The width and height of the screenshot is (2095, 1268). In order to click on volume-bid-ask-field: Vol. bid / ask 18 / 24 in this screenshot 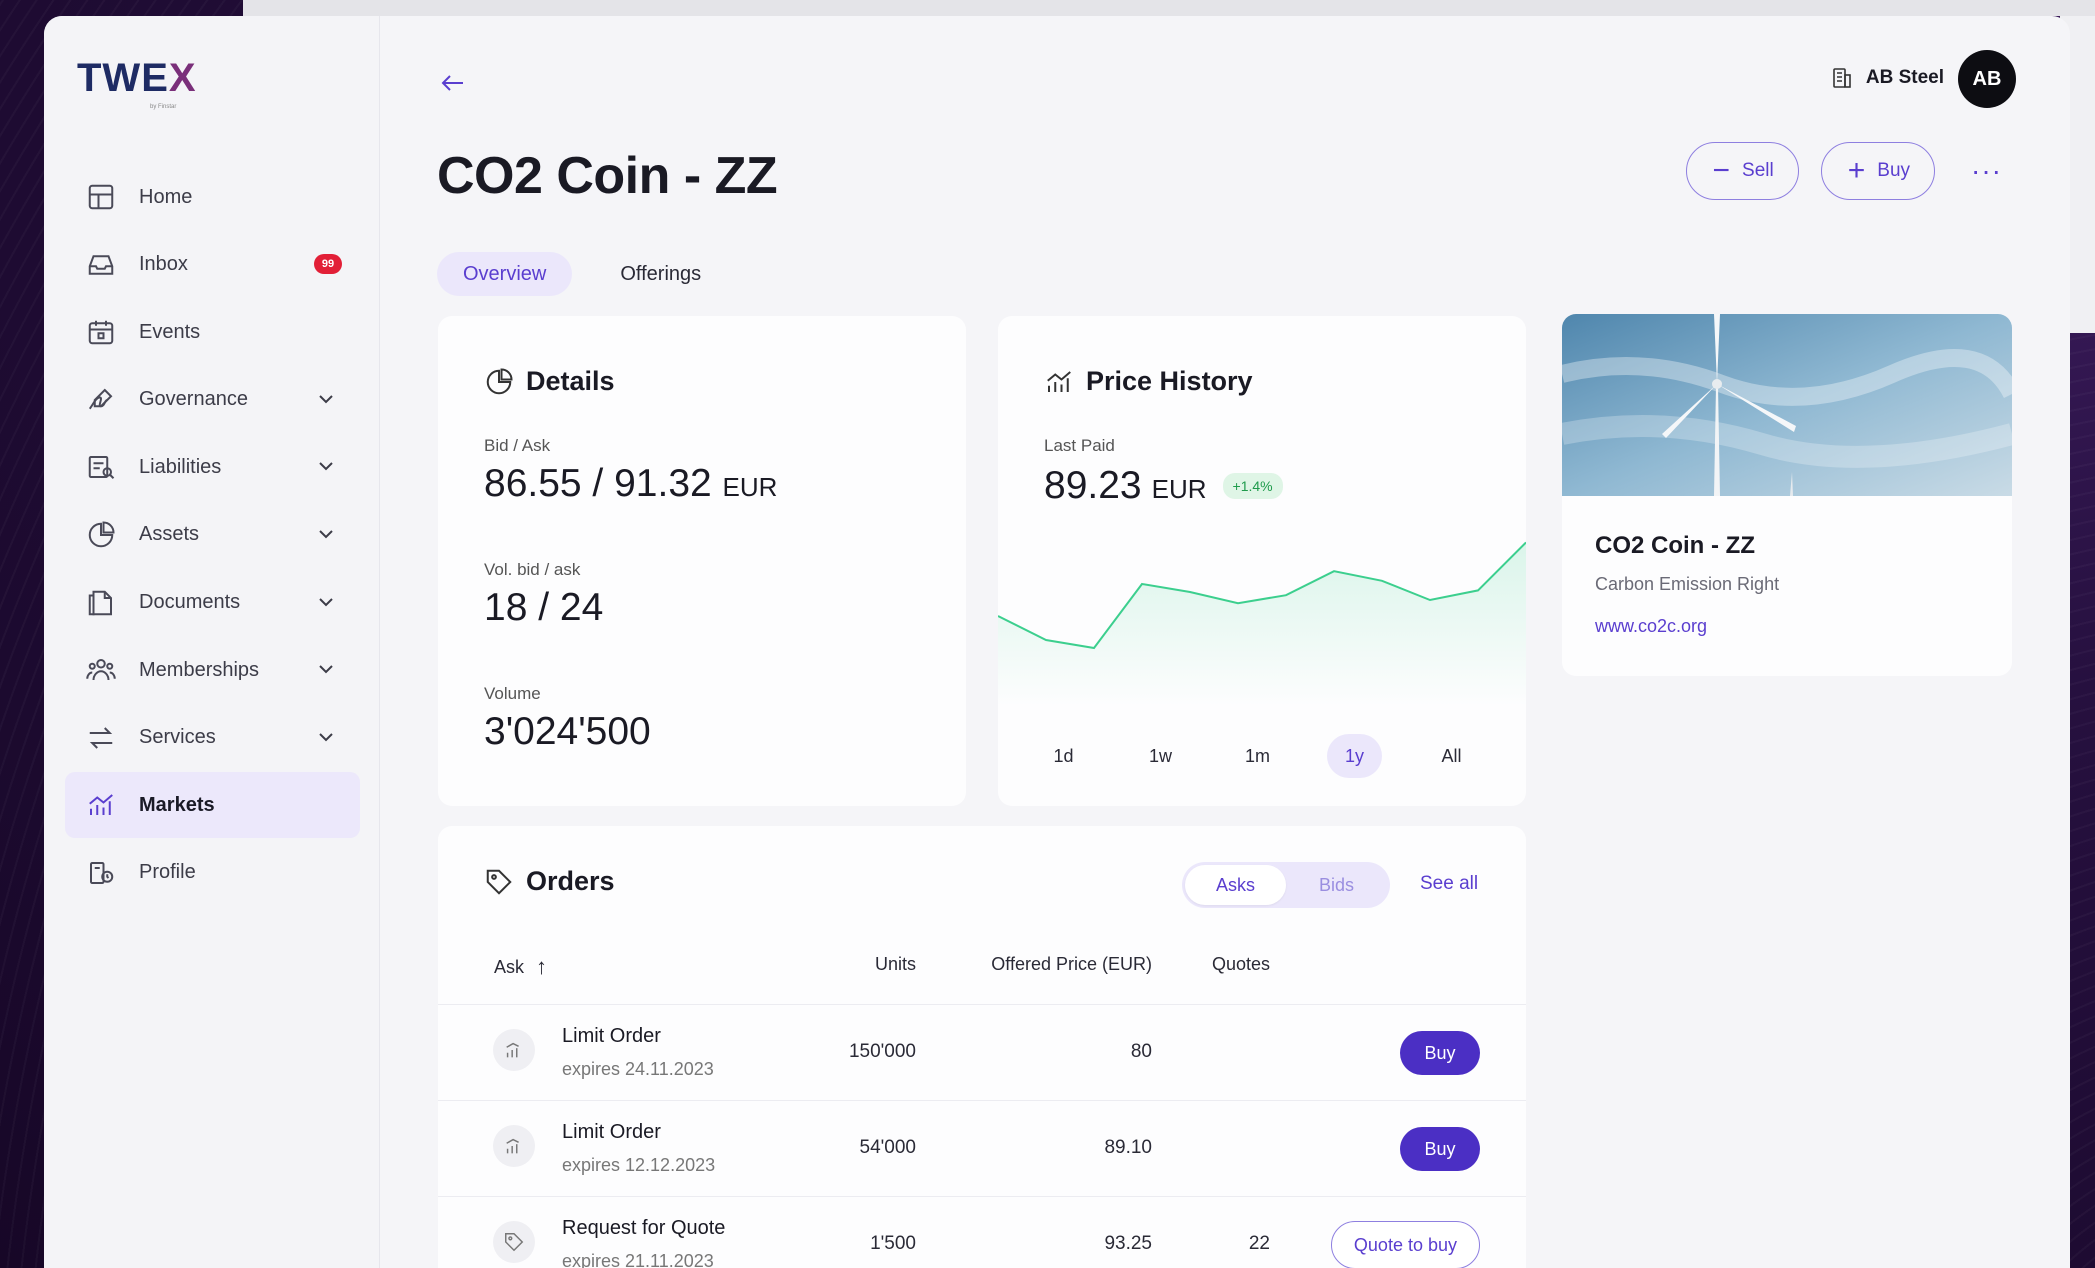, I will do `click(544, 594)`.